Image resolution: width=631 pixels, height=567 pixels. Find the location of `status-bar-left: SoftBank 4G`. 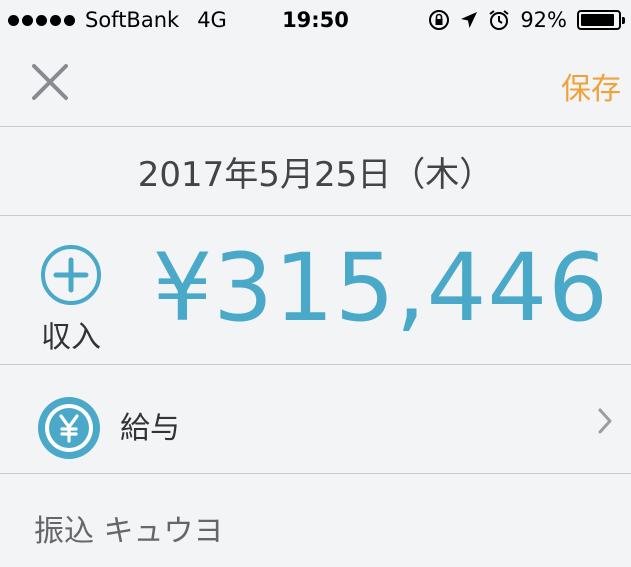

status-bar-left: SoftBank 4G is located at coordinates (117, 20).